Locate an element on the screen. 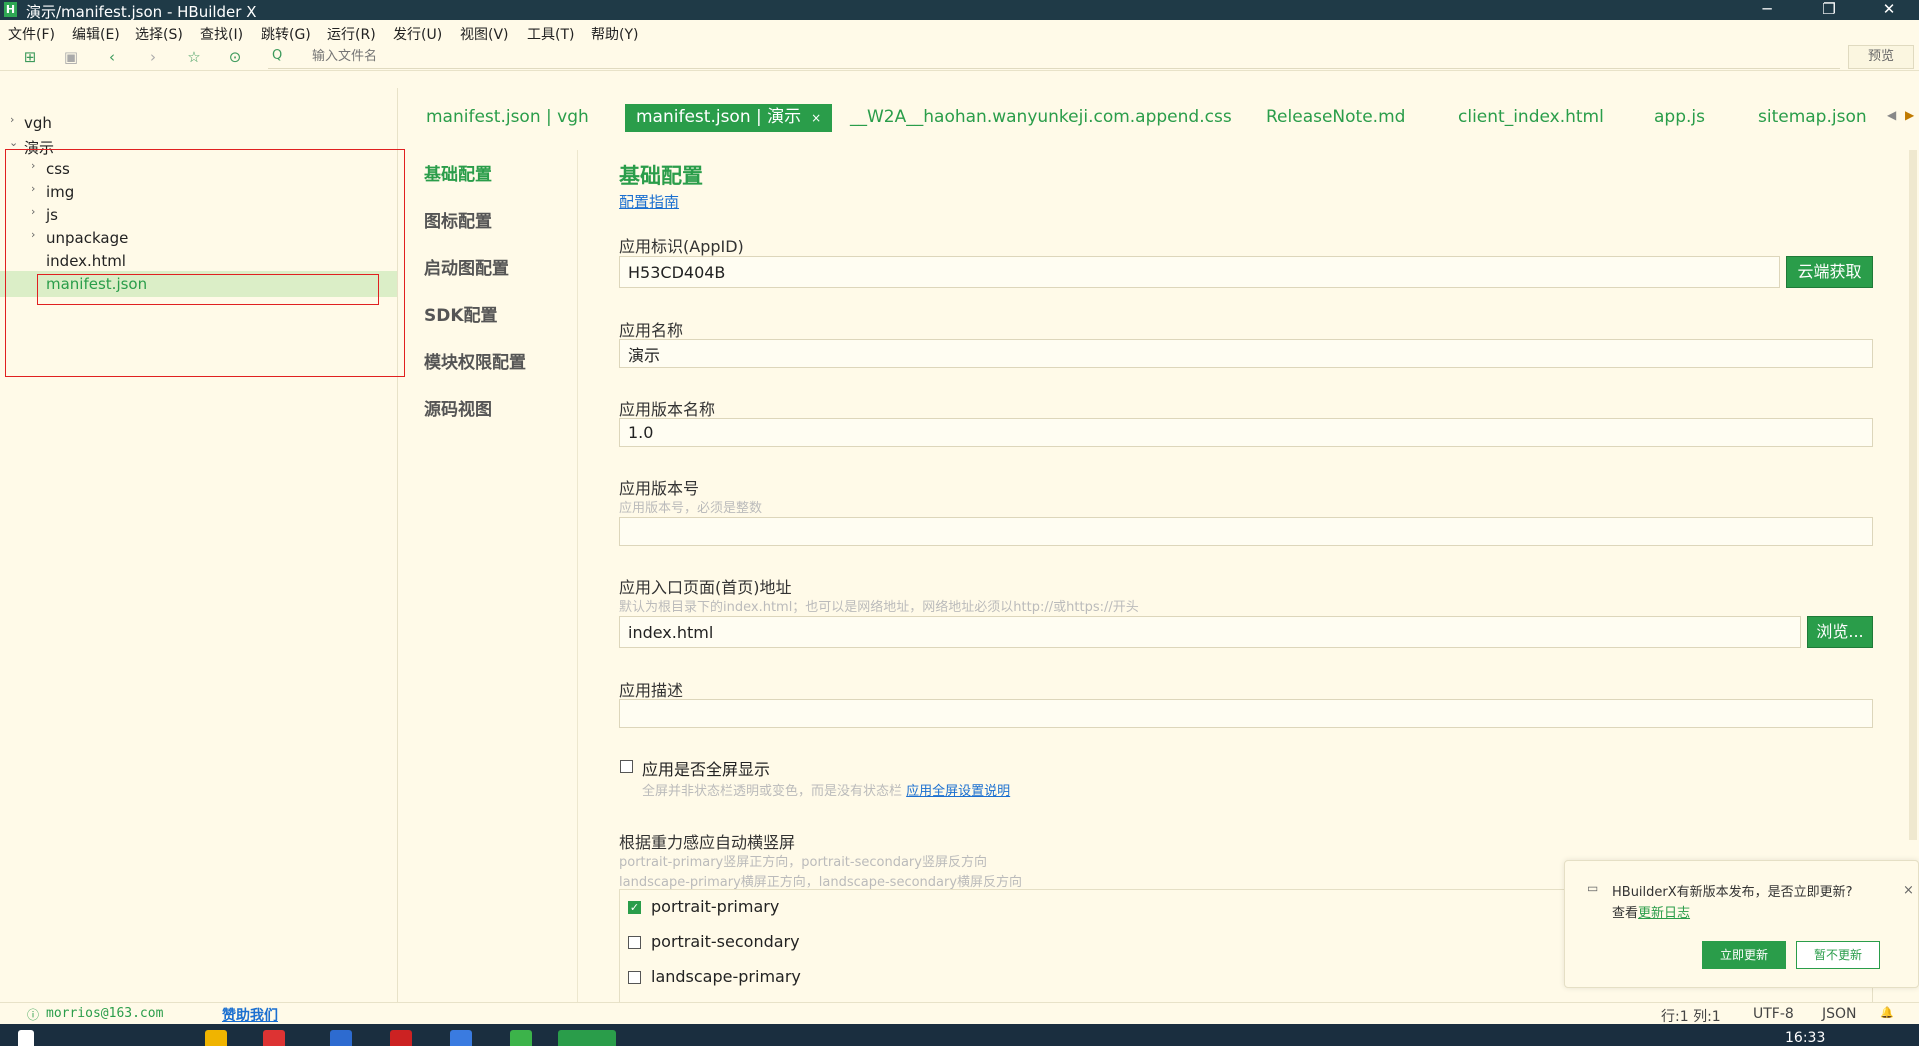  update-later-button: 暂不更新 is located at coordinates (1838, 955).